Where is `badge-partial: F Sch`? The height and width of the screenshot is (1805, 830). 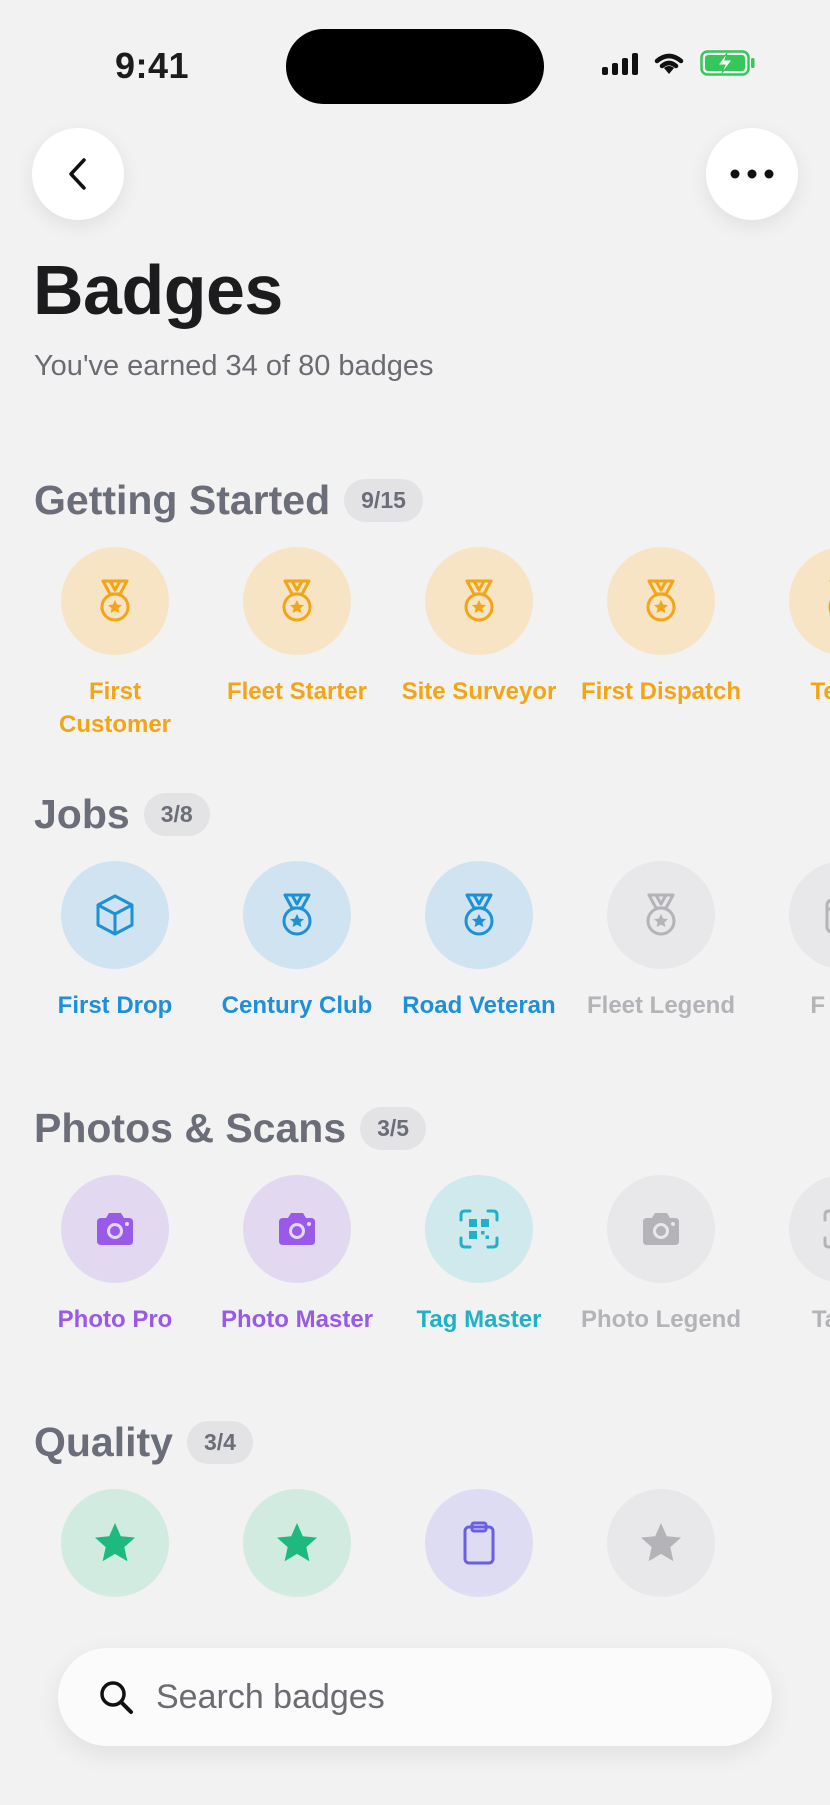 badge-partial: F Sch is located at coordinates (794, 941).